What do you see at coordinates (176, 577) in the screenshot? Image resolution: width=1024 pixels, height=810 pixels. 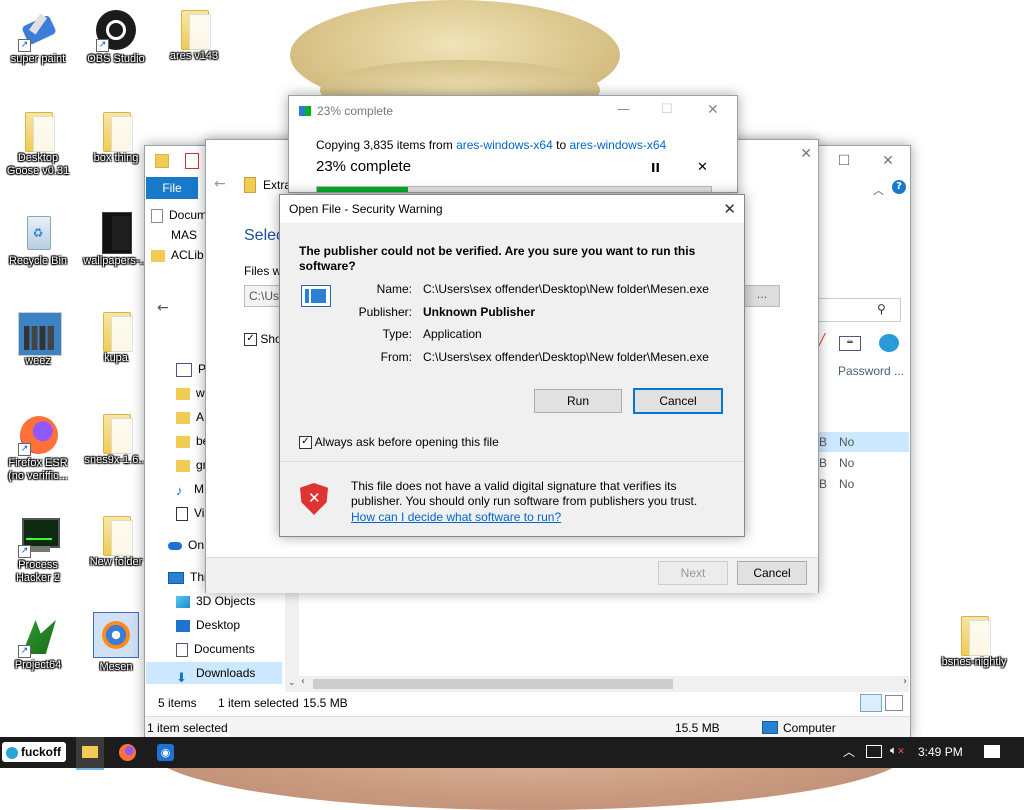 I see `computer-icon` at bounding box center [176, 577].